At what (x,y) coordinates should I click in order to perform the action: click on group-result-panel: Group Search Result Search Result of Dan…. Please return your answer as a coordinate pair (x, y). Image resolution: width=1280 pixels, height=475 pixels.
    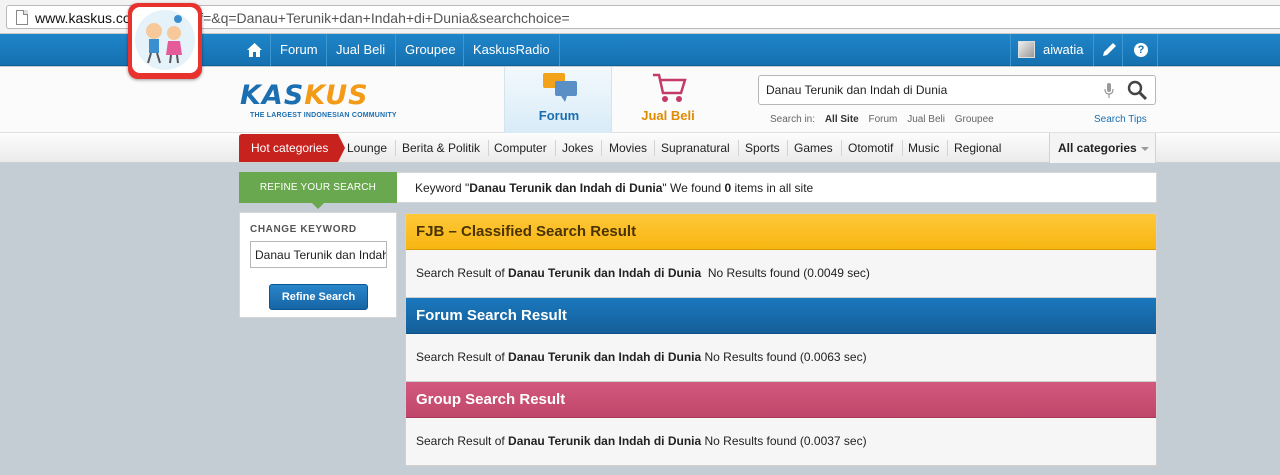
    Looking at the image, I should click on (781, 423).